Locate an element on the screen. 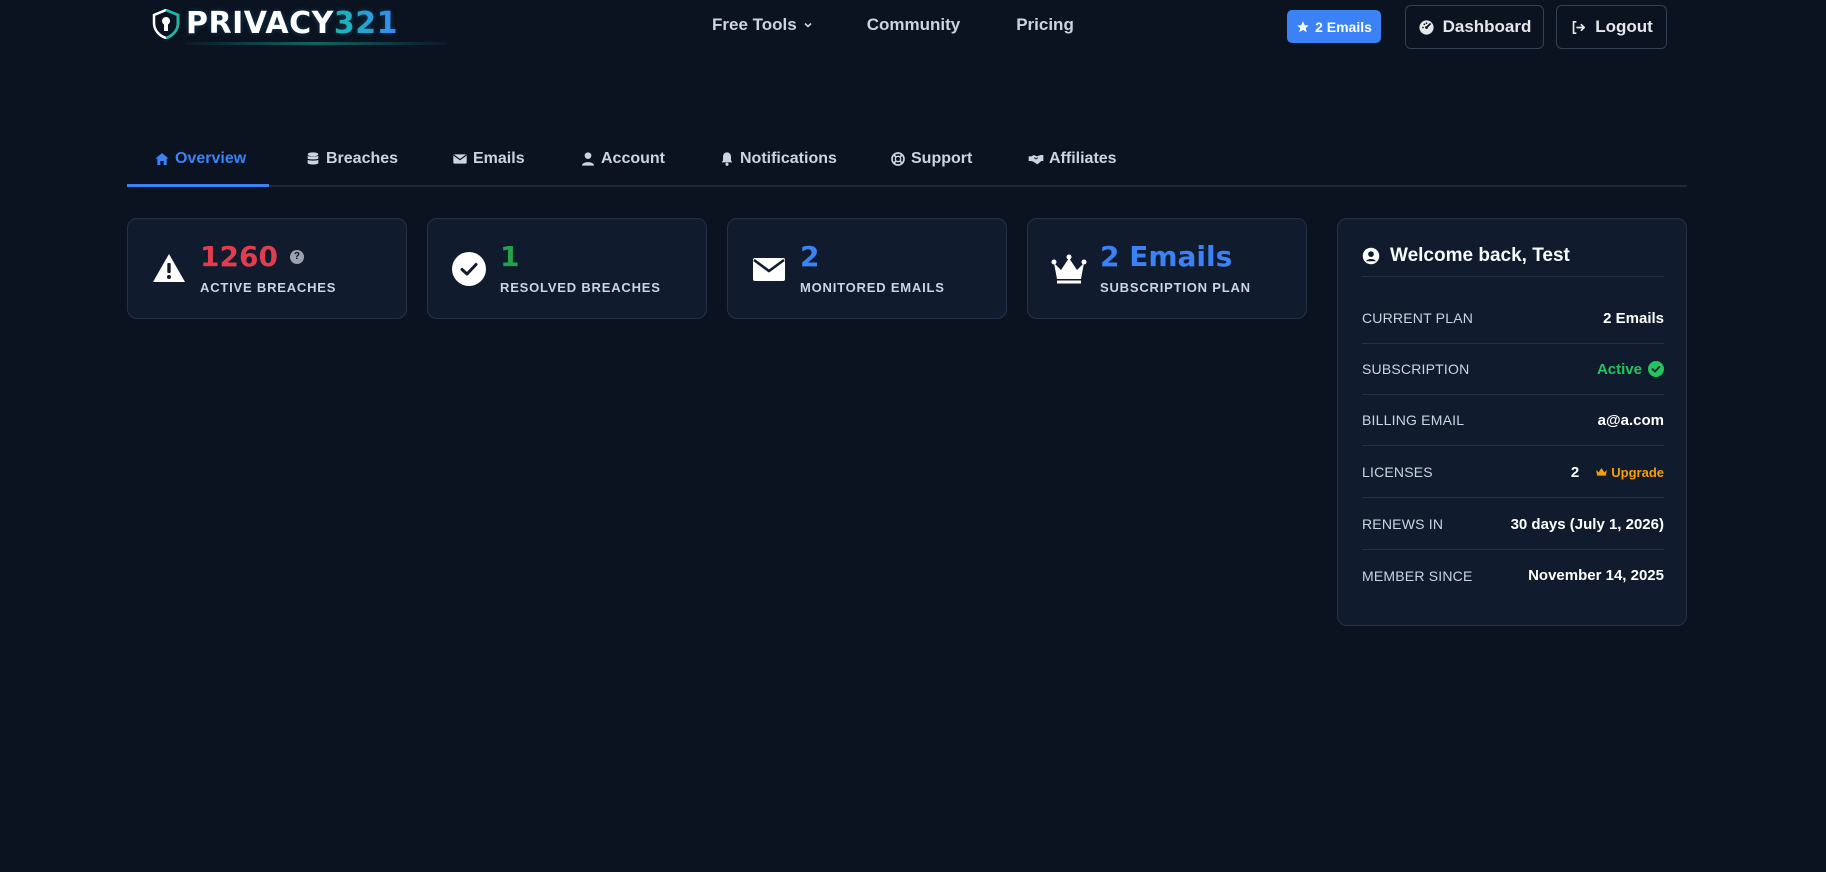 This screenshot has width=1826, height=872. row-key: RENEWS IN is located at coordinates (1403, 524).